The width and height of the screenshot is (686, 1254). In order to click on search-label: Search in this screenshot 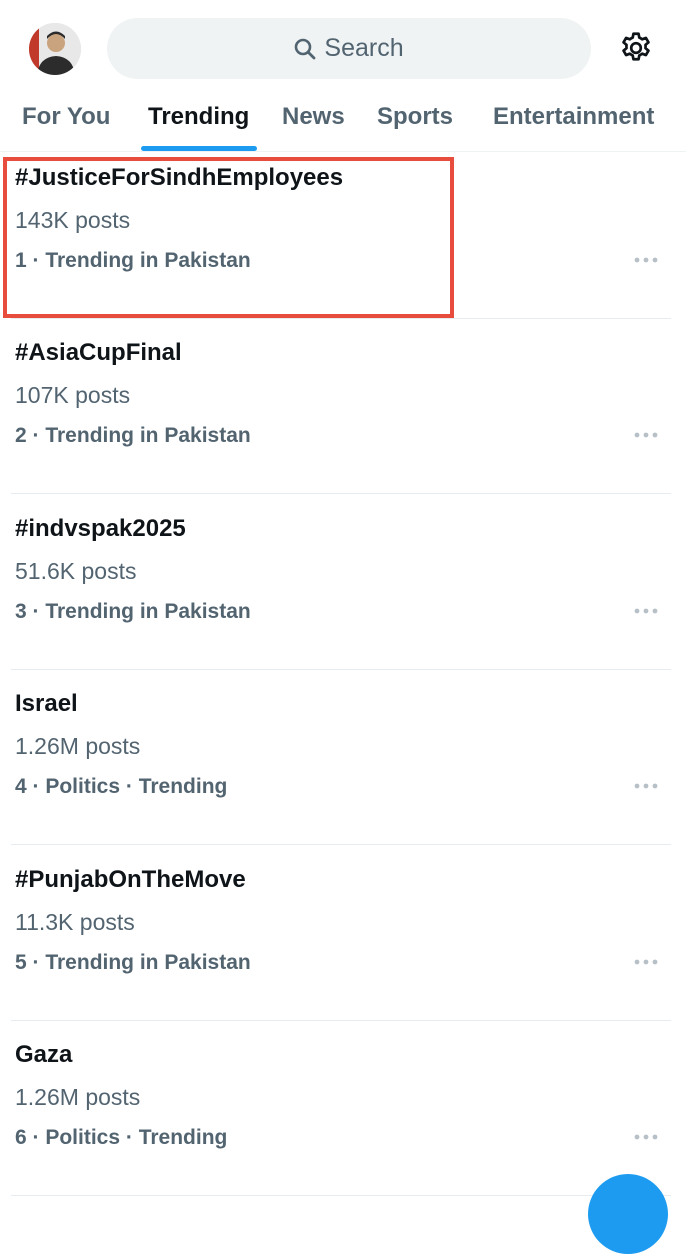, I will do `click(364, 48)`.